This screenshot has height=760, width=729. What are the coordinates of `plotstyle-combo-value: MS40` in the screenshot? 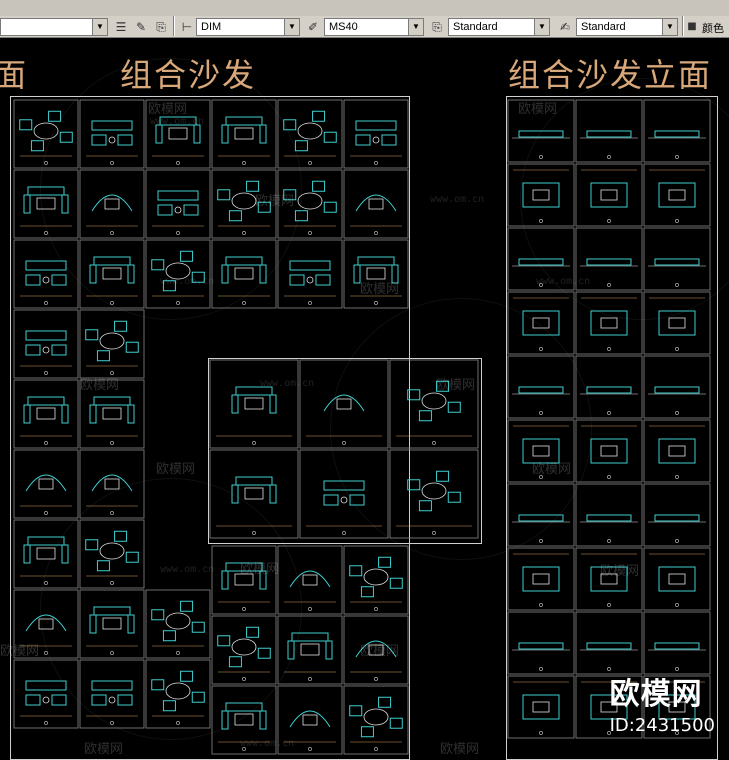 It's located at (343, 27).